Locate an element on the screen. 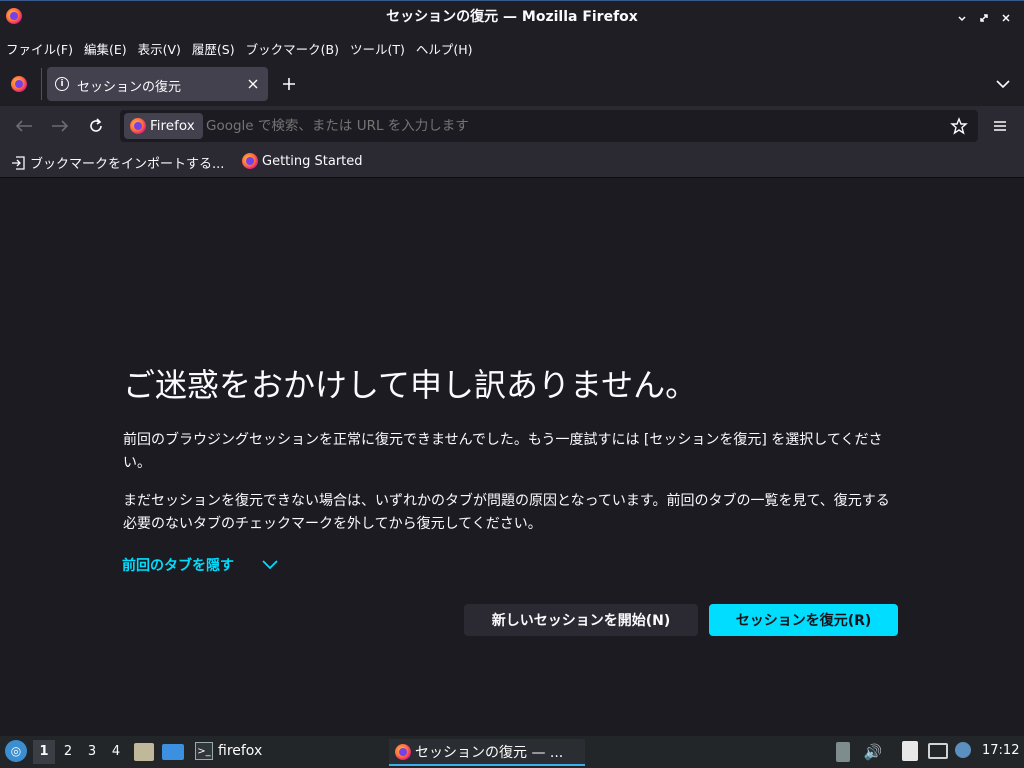 The height and width of the screenshot is (768, 1024). window-titlebar: セッションの復元 — Mozilla Firefox is located at coordinates (512, 17).